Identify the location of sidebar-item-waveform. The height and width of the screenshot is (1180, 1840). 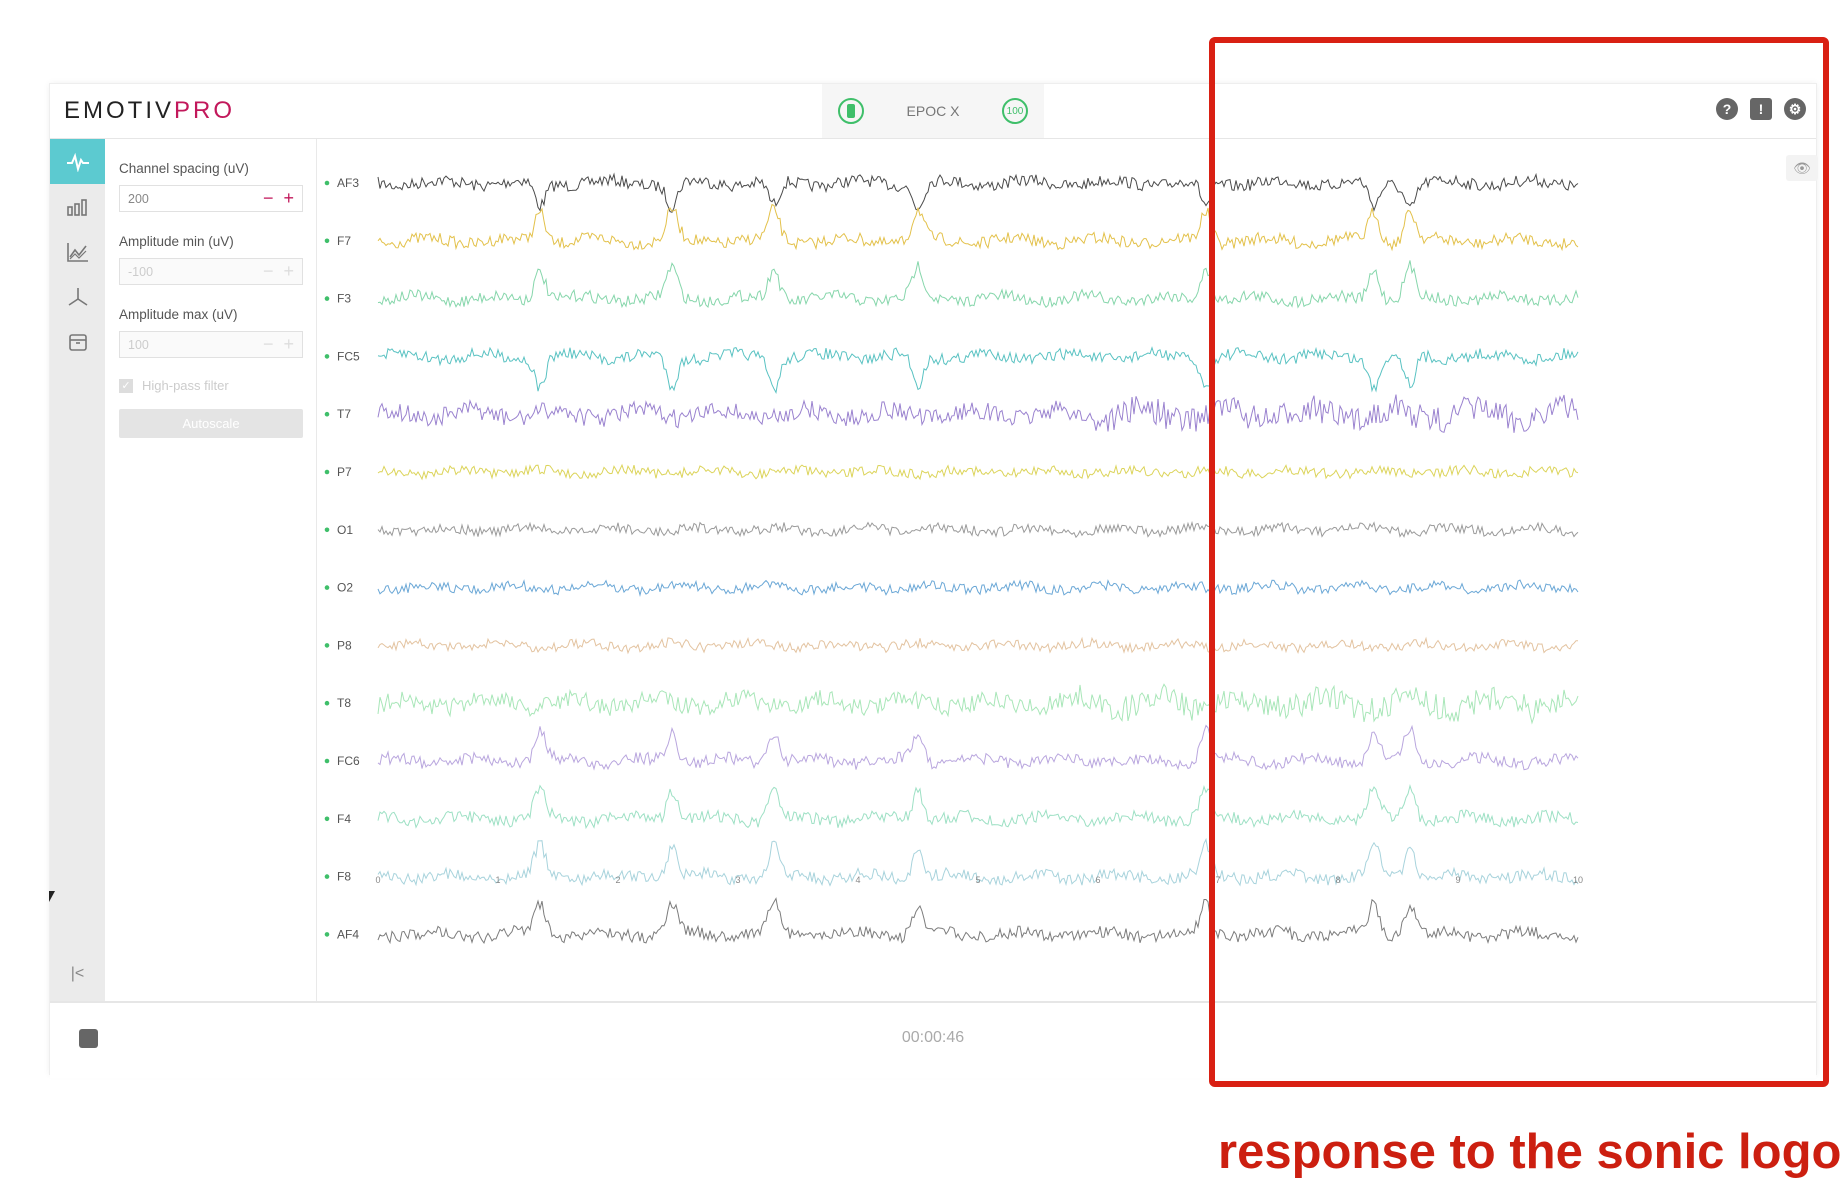
(77, 161).